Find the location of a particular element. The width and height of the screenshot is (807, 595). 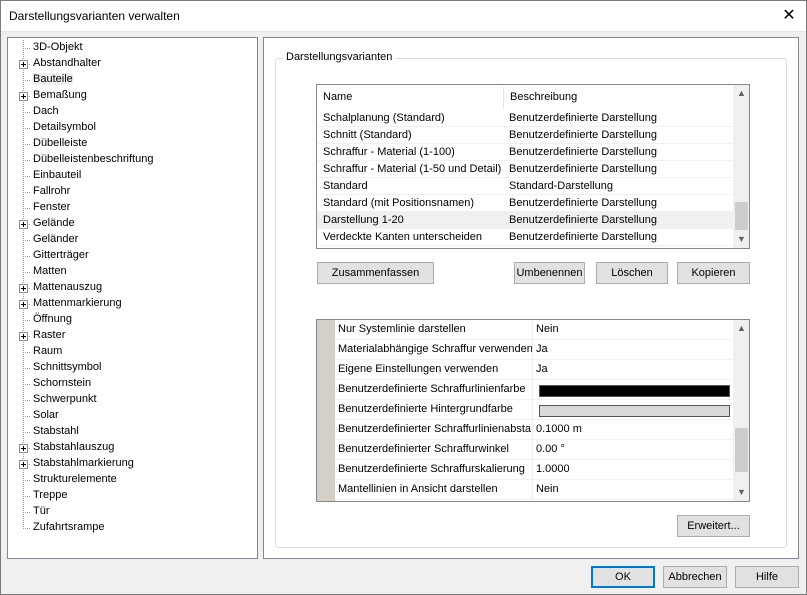

tree-item: Öffnung is located at coordinates (132, 320).